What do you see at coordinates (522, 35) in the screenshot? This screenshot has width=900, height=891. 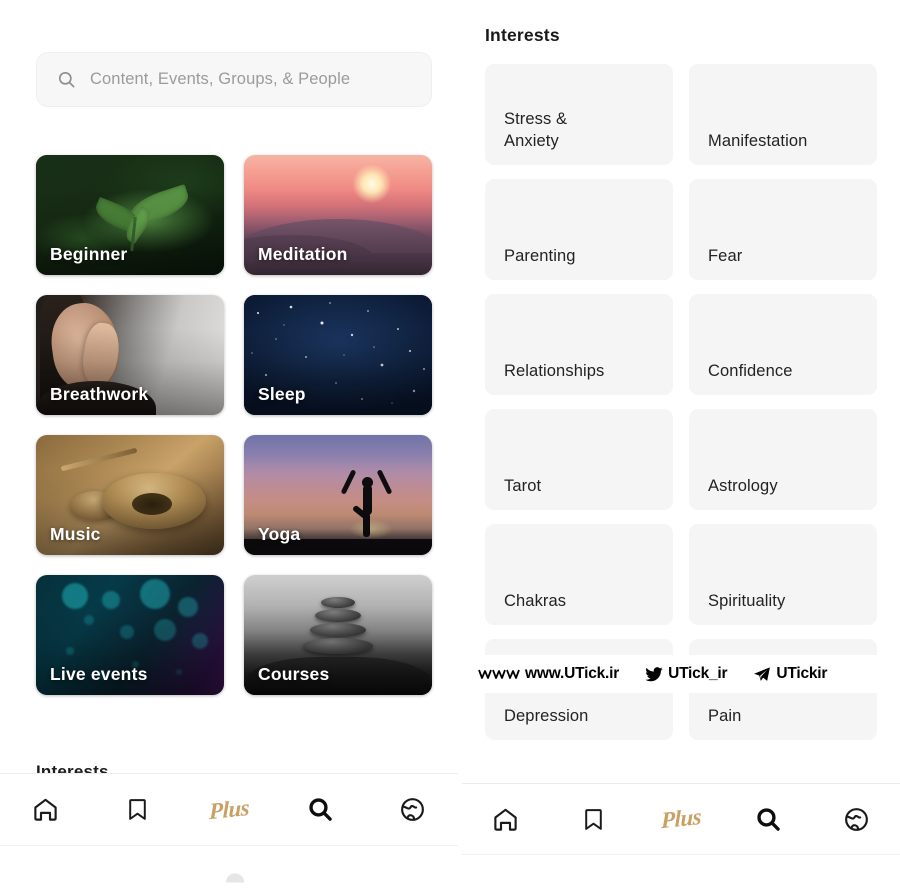 I see `interests-heading: Interests` at bounding box center [522, 35].